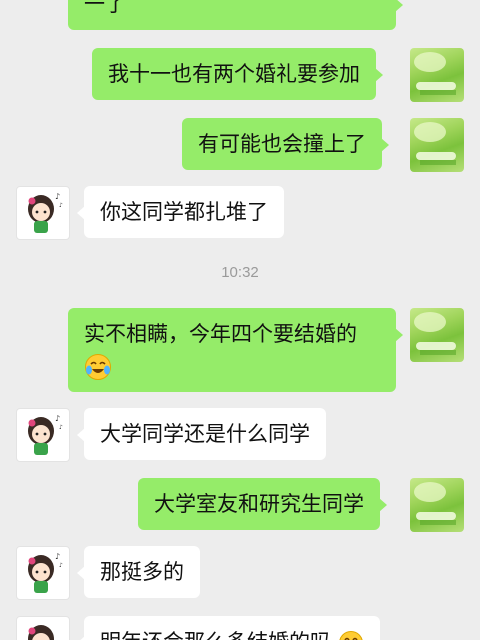 The width and height of the screenshot is (480, 640). I want to click on message-emoji-line, so click(232, 366).